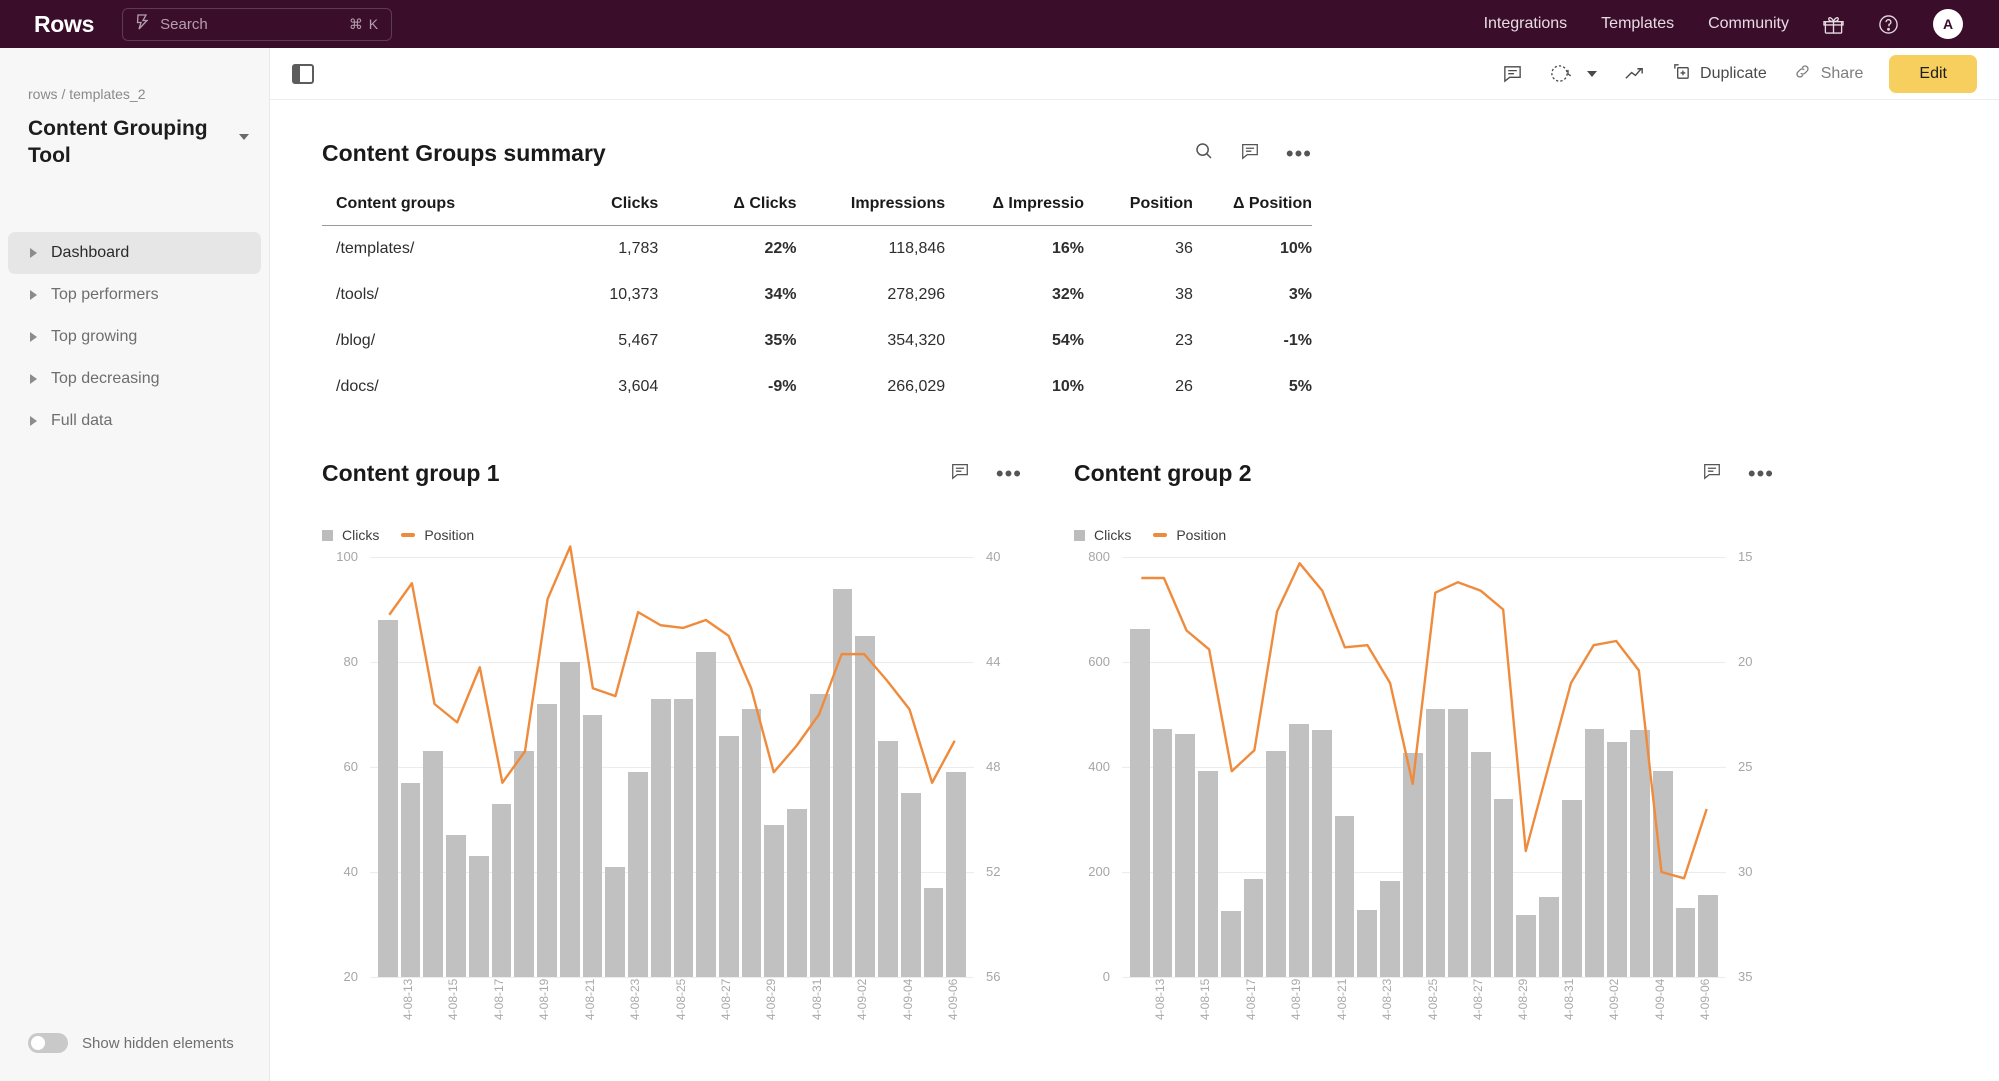  Describe the element at coordinates (817, 387) in the screenshot. I see `table-row: /docs/3,604 -9% 266,029 10% 26 5%` at that location.